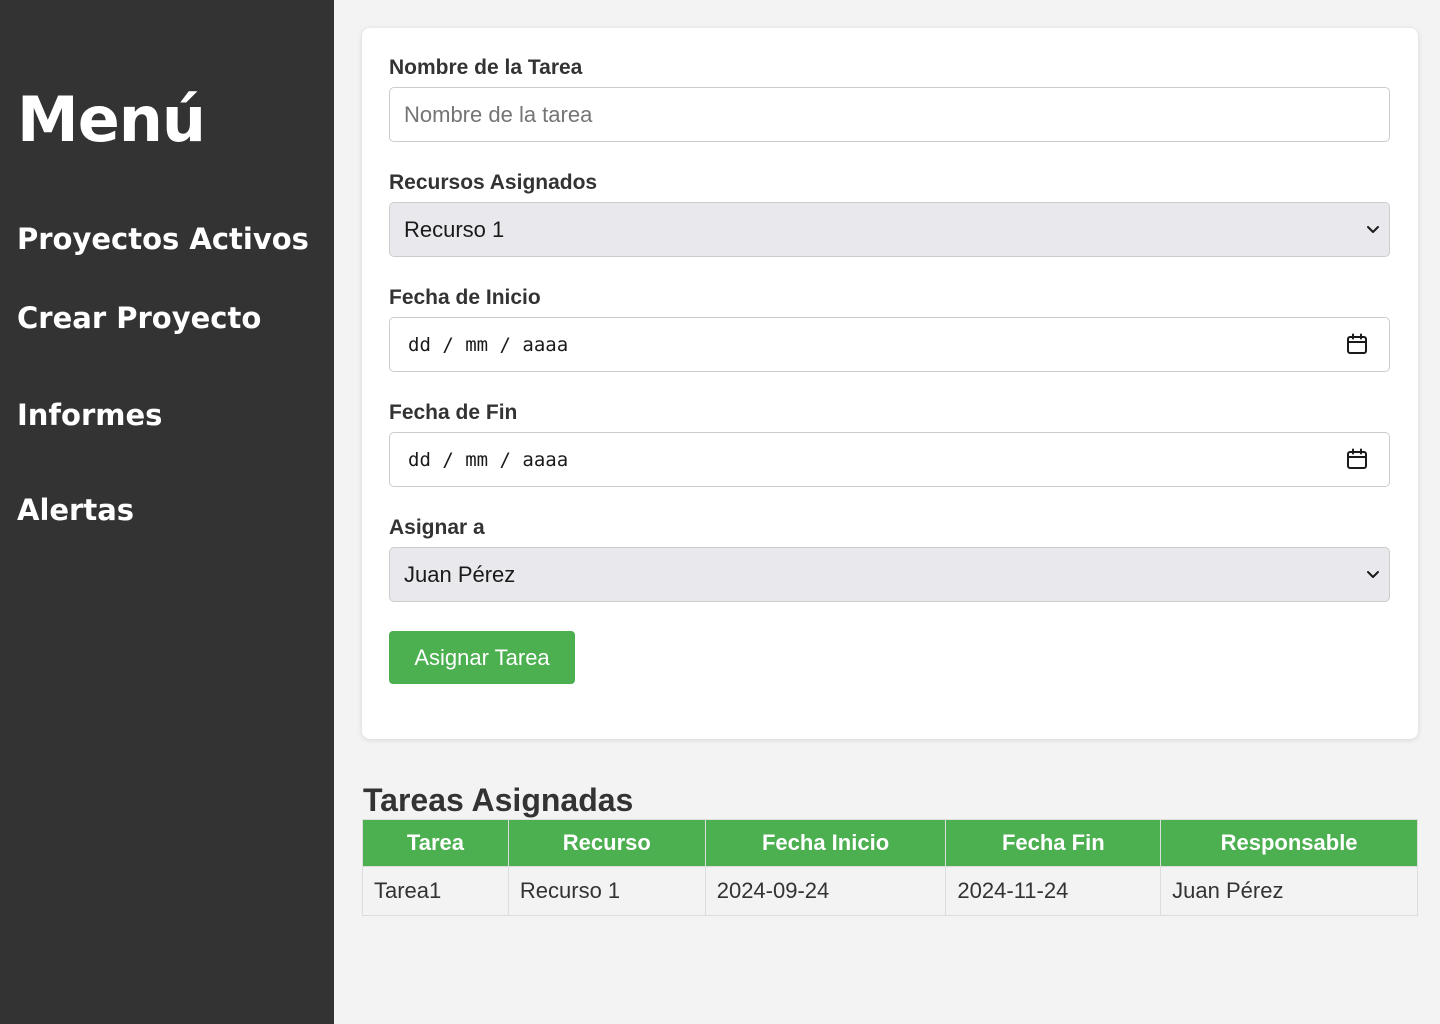 The width and height of the screenshot is (1440, 1024). Describe the element at coordinates (465, 297) in the screenshot. I see `start-date-label: Fecha de Inicio` at that location.